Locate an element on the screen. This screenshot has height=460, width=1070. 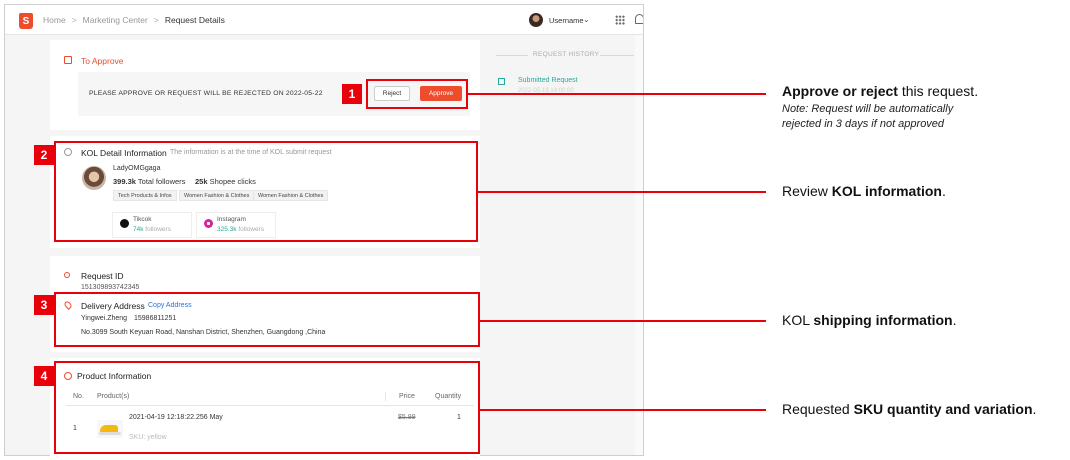
annotation-1-rest: this request. is located at coordinates (938, 91).